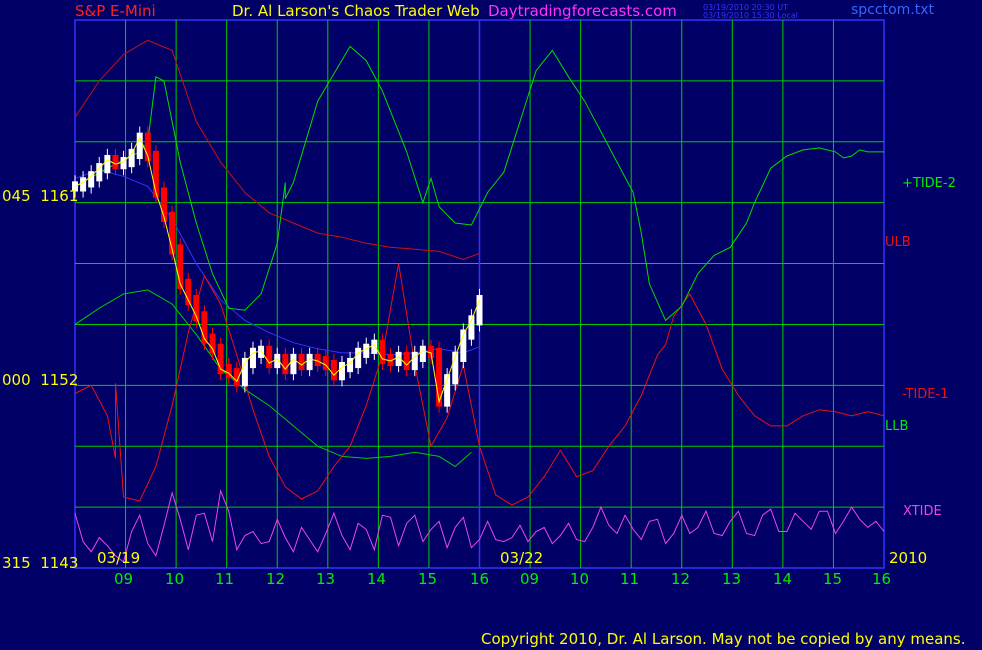 The width and height of the screenshot is (982, 650). Describe the element at coordinates (922, 511) in the screenshot. I see `legend-xtide: XTIDE` at that location.